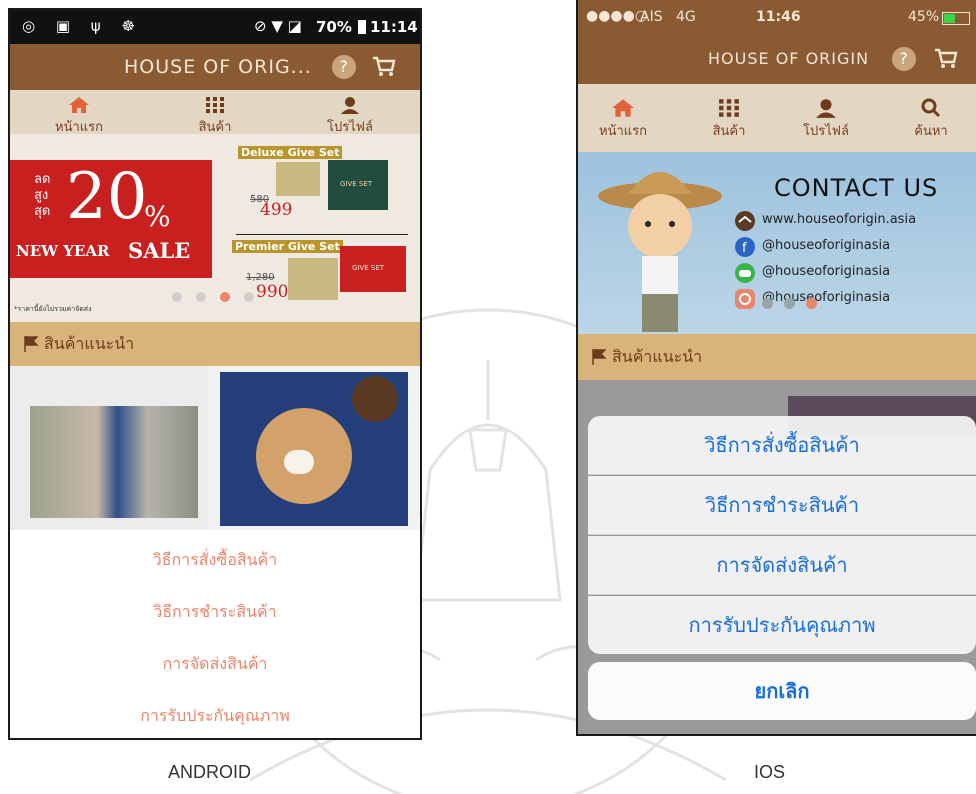 The height and width of the screenshot is (794, 976). What do you see at coordinates (322, 234) in the screenshot?
I see `banner-divider` at bounding box center [322, 234].